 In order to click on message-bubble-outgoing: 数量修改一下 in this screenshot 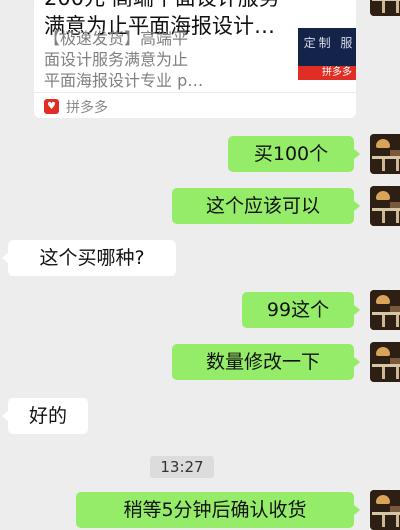, I will do `click(266, 362)`.